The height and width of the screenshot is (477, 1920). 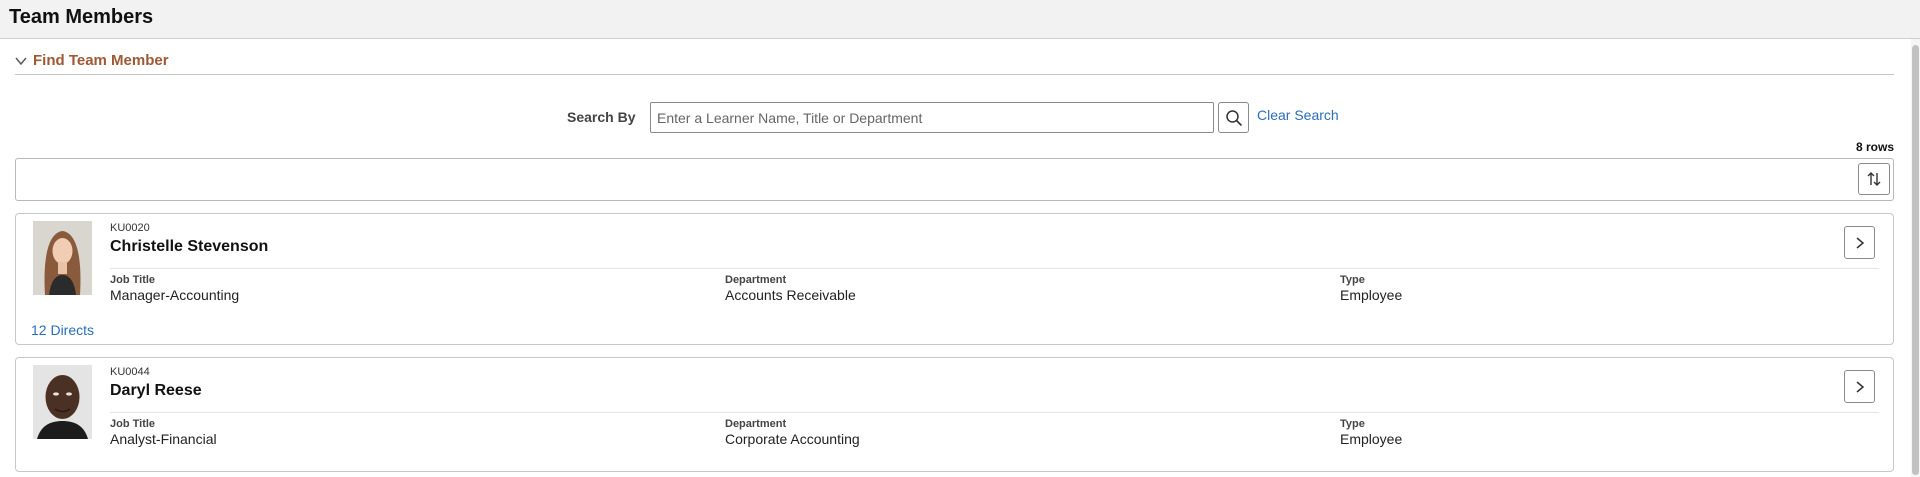 I want to click on sort-icon, so click(x=1874, y=179).